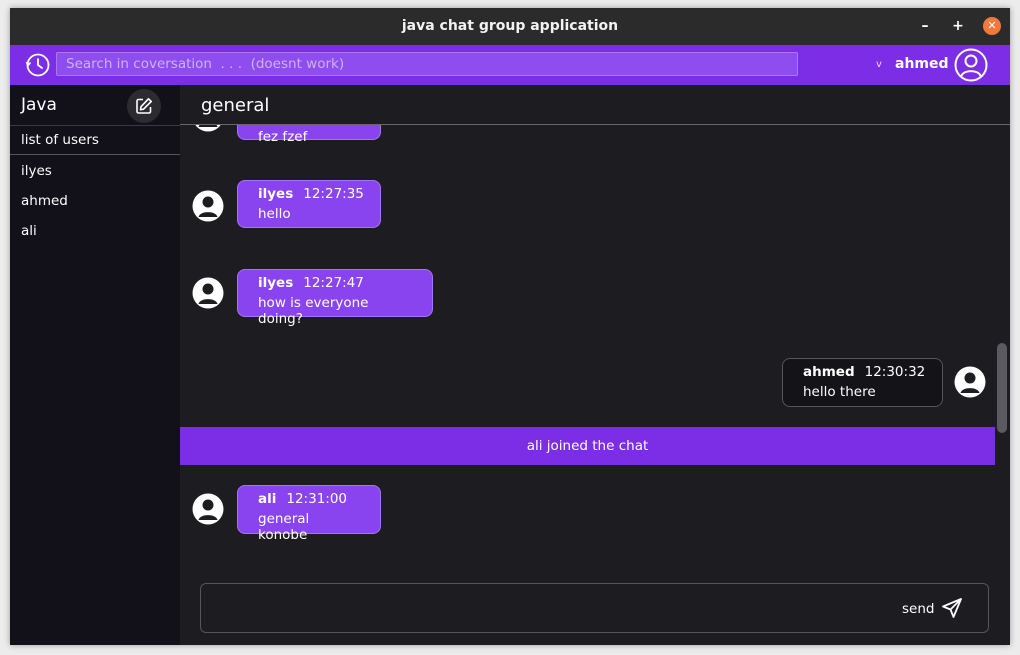  What do you see at coordinates (44, 238) in the screenshot?
I see `user-list-item: ali` at bounding box center [44, 238].